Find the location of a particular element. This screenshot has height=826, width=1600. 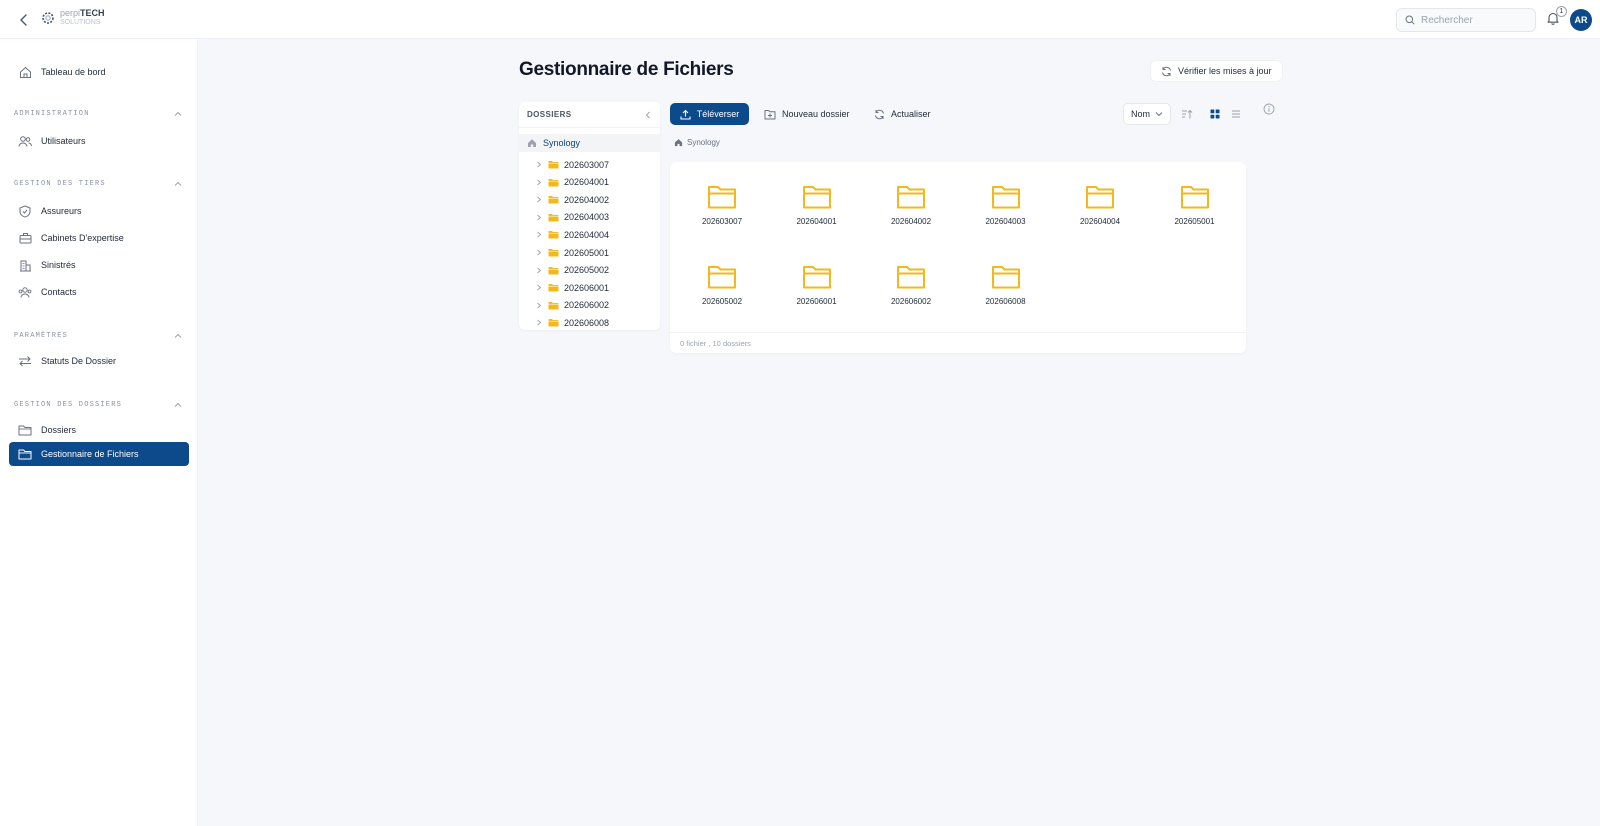

breadcrumb: Synology is located at coordinates (697, 142).